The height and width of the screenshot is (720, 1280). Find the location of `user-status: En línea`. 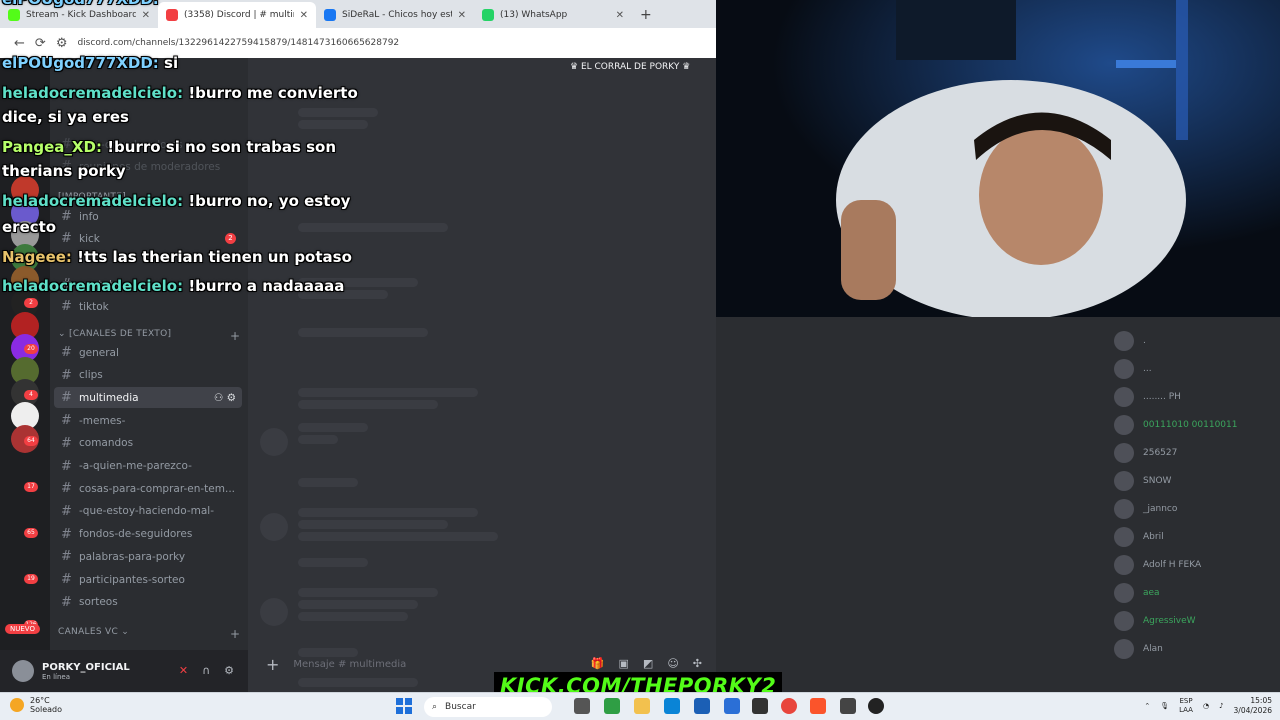

user-status: En línea is located at coordinates (56, 676).